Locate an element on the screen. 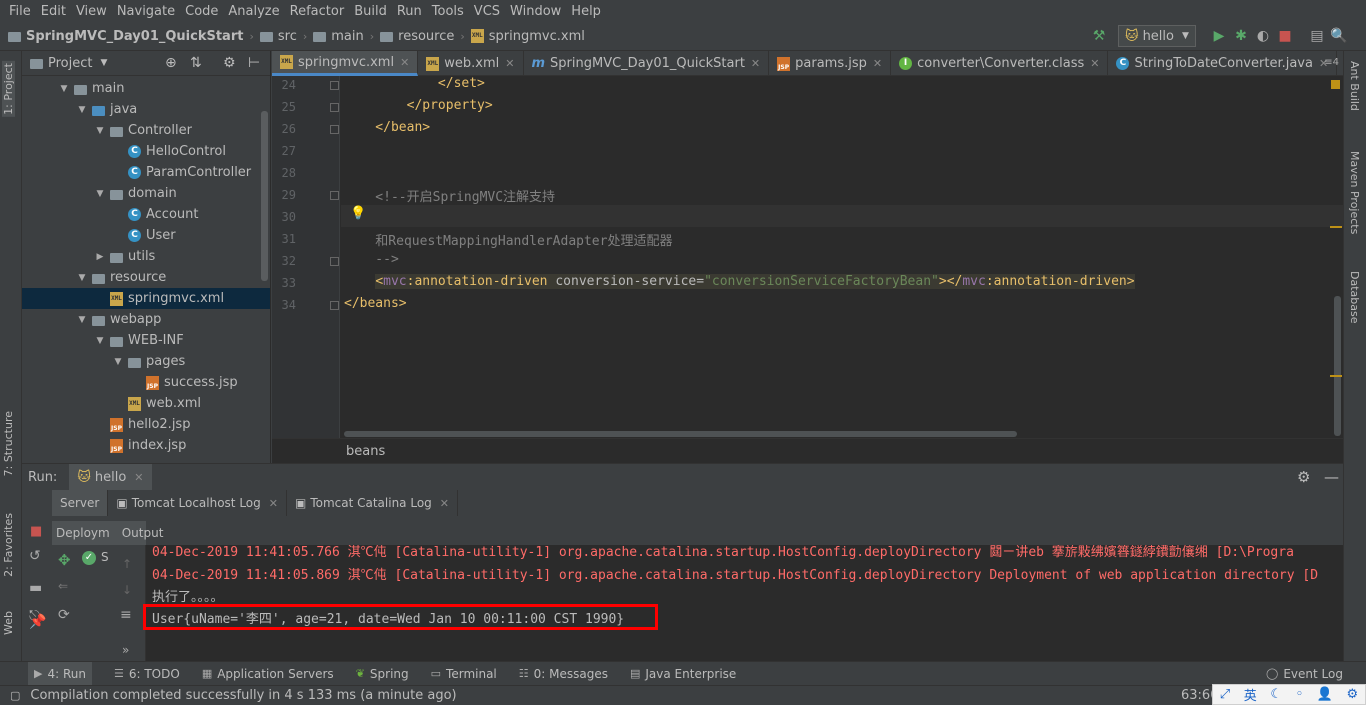  ime-switch-icon: ⤢ is located at coordinates (1225, 694).